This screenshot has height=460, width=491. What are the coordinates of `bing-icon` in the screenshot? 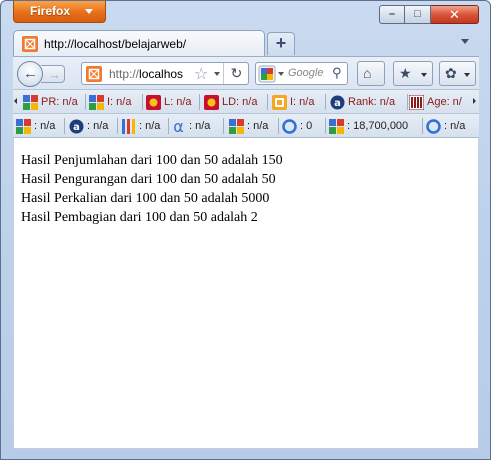 It's located at (289, 126).